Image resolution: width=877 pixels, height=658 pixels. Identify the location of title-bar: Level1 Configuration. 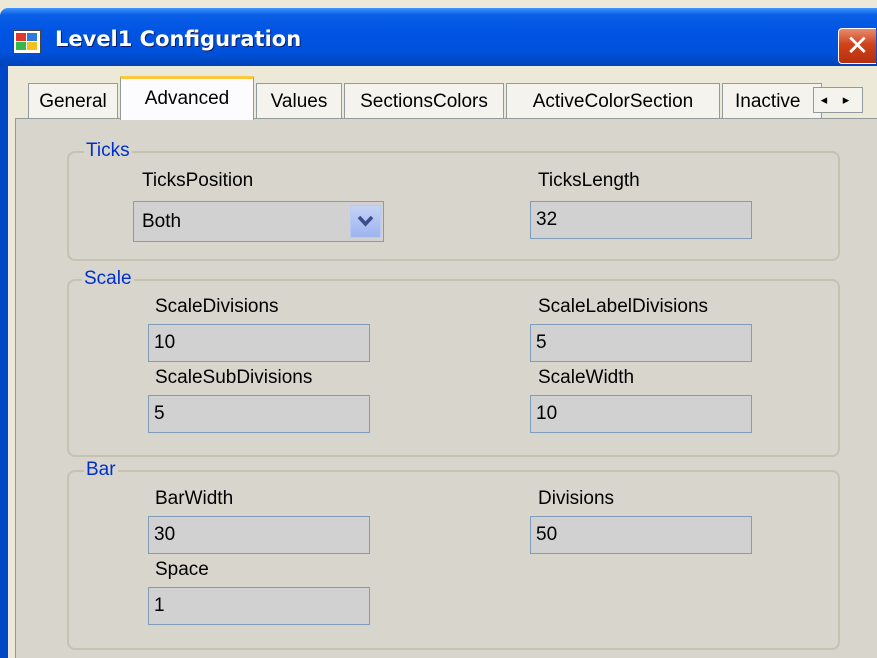
(438, 37).